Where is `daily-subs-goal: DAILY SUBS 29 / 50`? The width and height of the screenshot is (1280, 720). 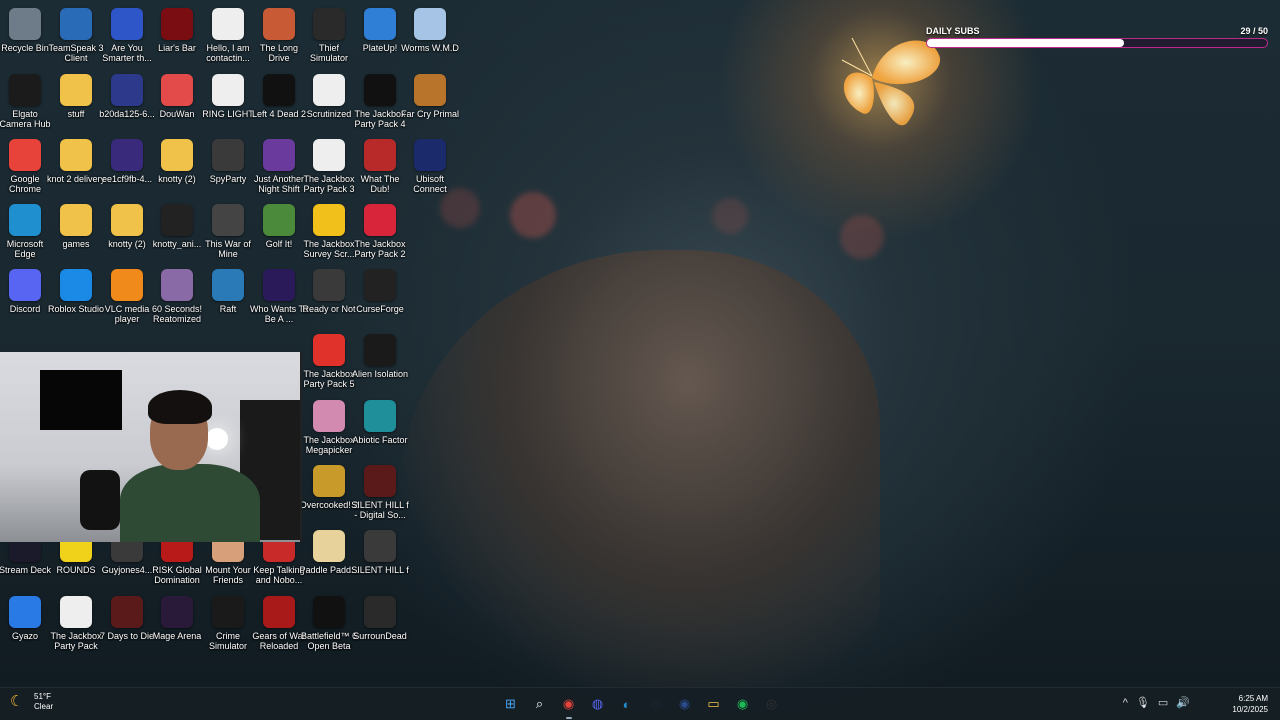 daily-subs-goal: DAILY SUBS 29 / 50 is located at coordinates (1097, 38).